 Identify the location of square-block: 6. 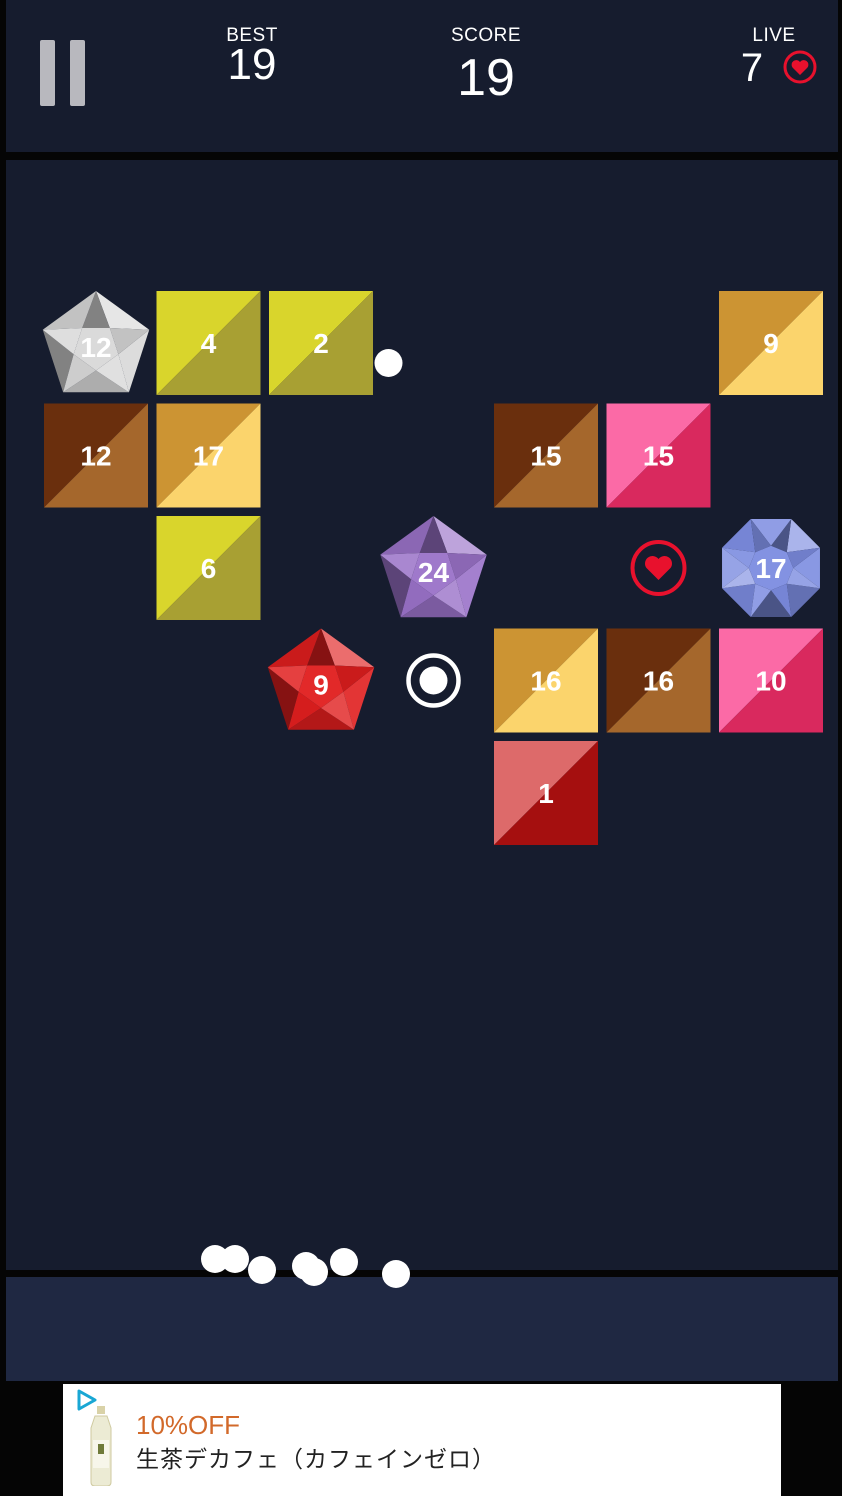
(208, 568).